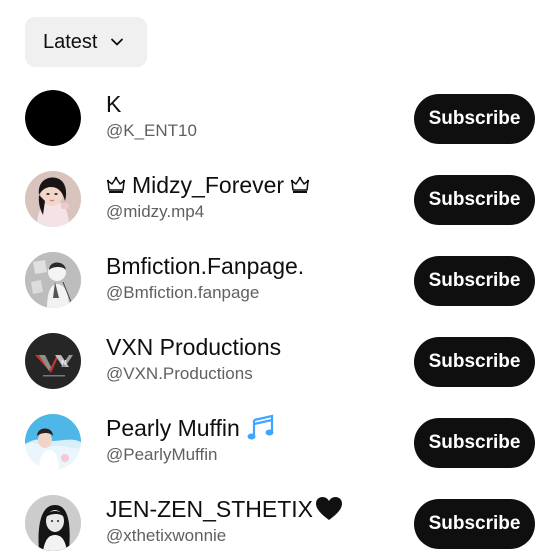 The image size is (560, 560). What do you see at coordinates (162, 454) in the screenshot?
I see `channel-handle: @PearlyMuffin` at bounding box center [162, 454].